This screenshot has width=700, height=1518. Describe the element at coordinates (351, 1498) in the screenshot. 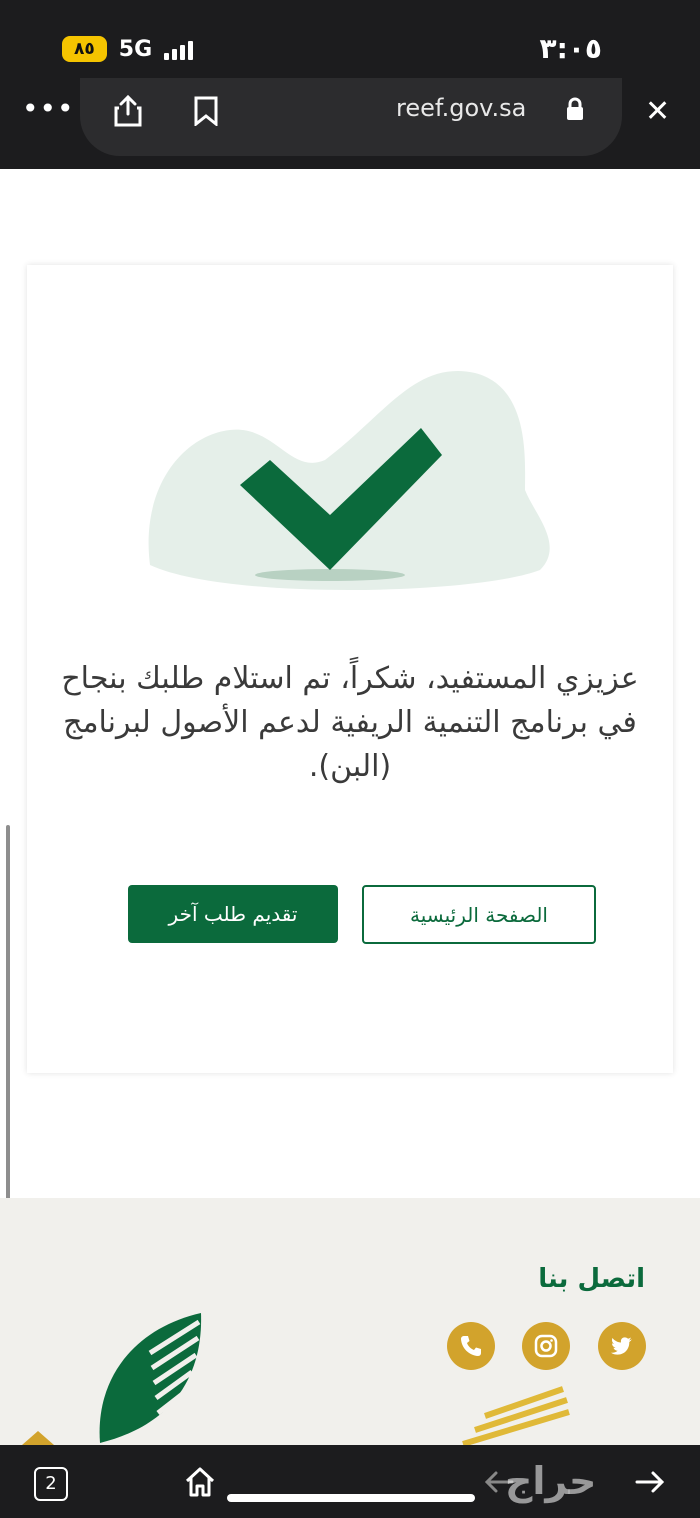

I see `home-indicator` at that location.